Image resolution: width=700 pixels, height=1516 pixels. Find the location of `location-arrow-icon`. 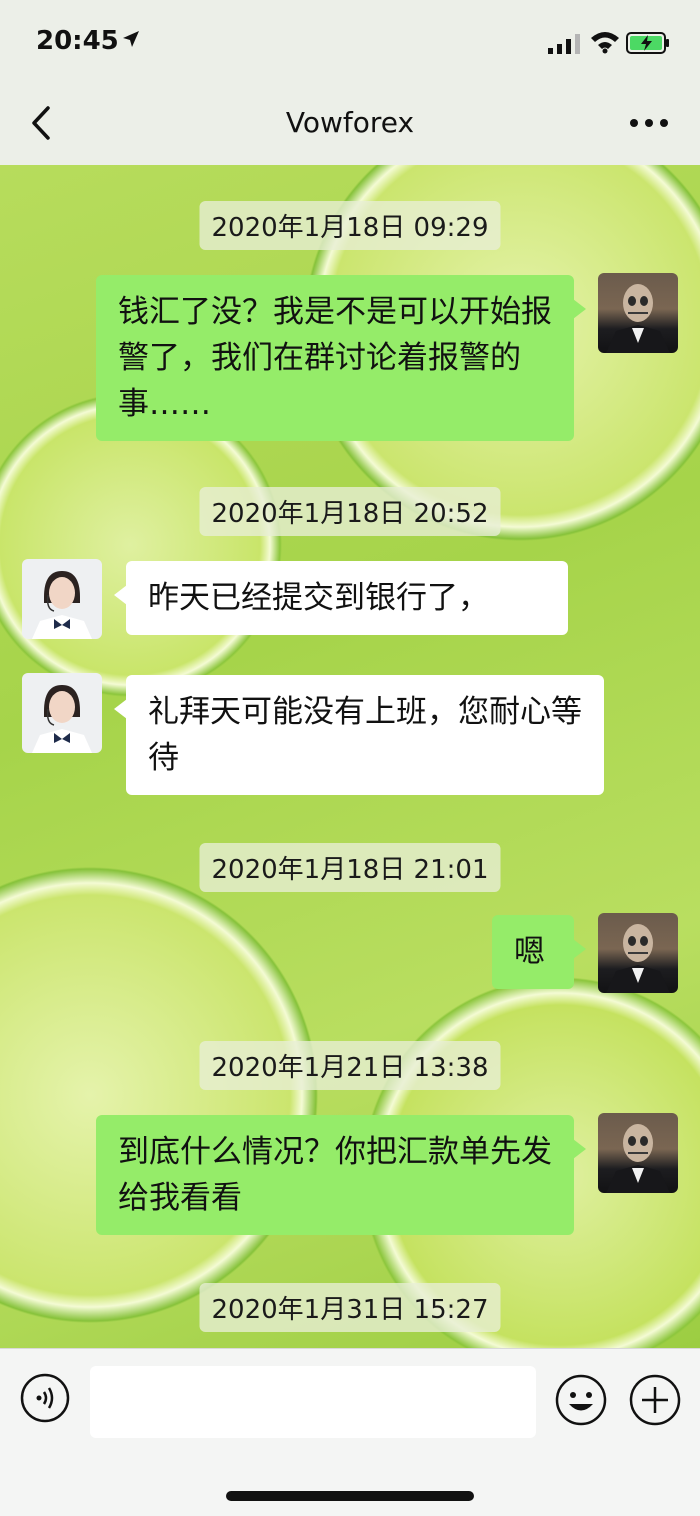

location-arrow-icon is located at coordinates (131, 39).